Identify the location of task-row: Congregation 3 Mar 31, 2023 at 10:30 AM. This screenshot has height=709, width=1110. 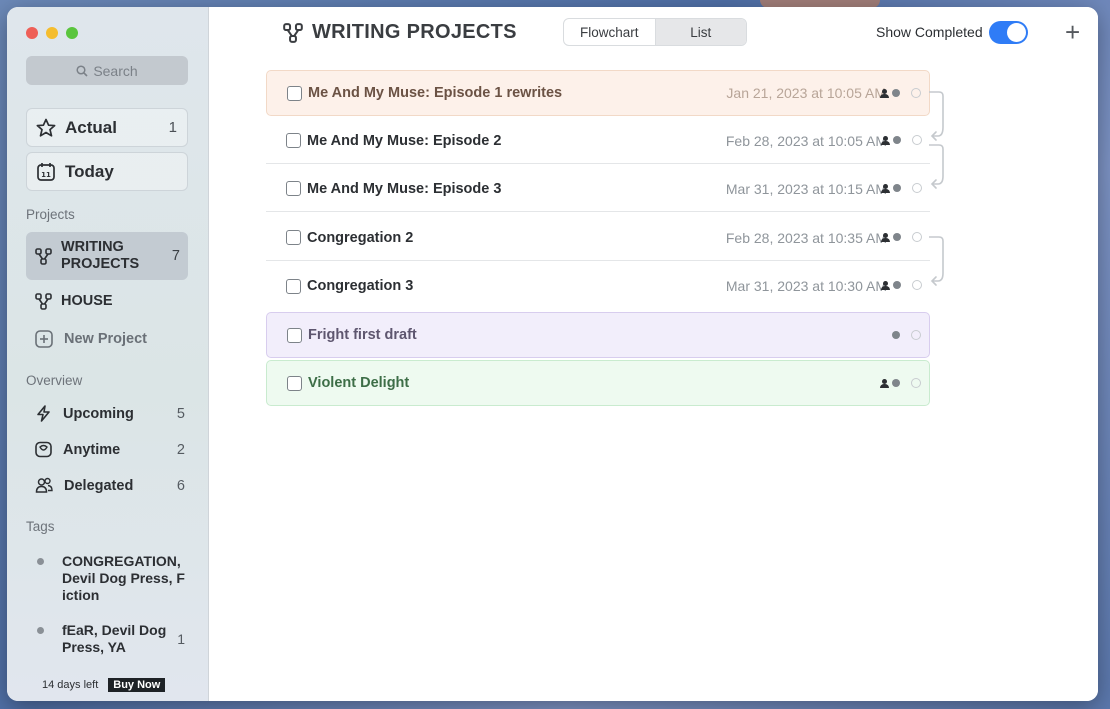
(598, 286).